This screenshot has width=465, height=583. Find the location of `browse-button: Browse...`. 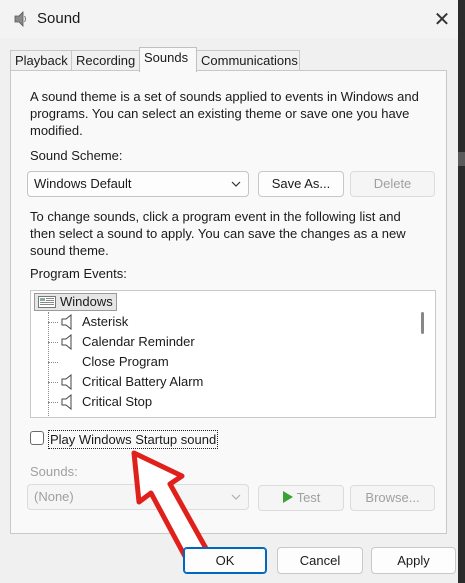

browse-button: Browse... is located at coordinates (392, 498).